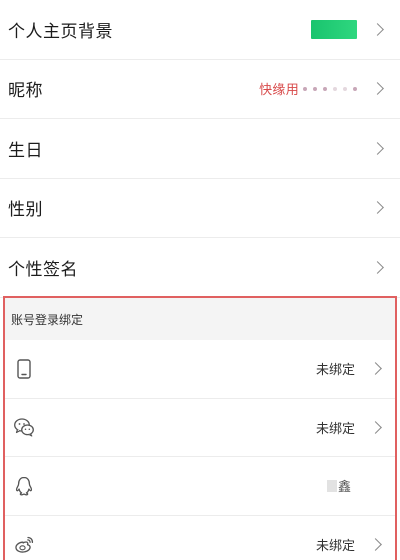  What do you see at coordinates (200, 538) in the screenshot?
I see `bind-row-weibo: 未绑定` at bounding box center [200, 538].